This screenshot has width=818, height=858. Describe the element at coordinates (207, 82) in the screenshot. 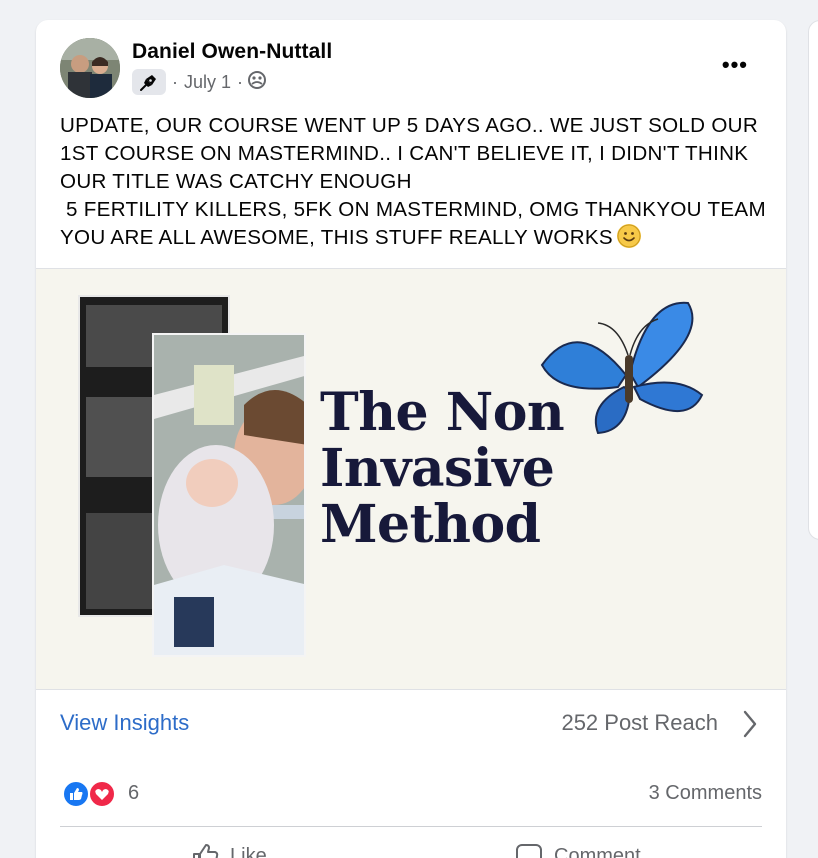

I see `post-date: July 1` at that location.